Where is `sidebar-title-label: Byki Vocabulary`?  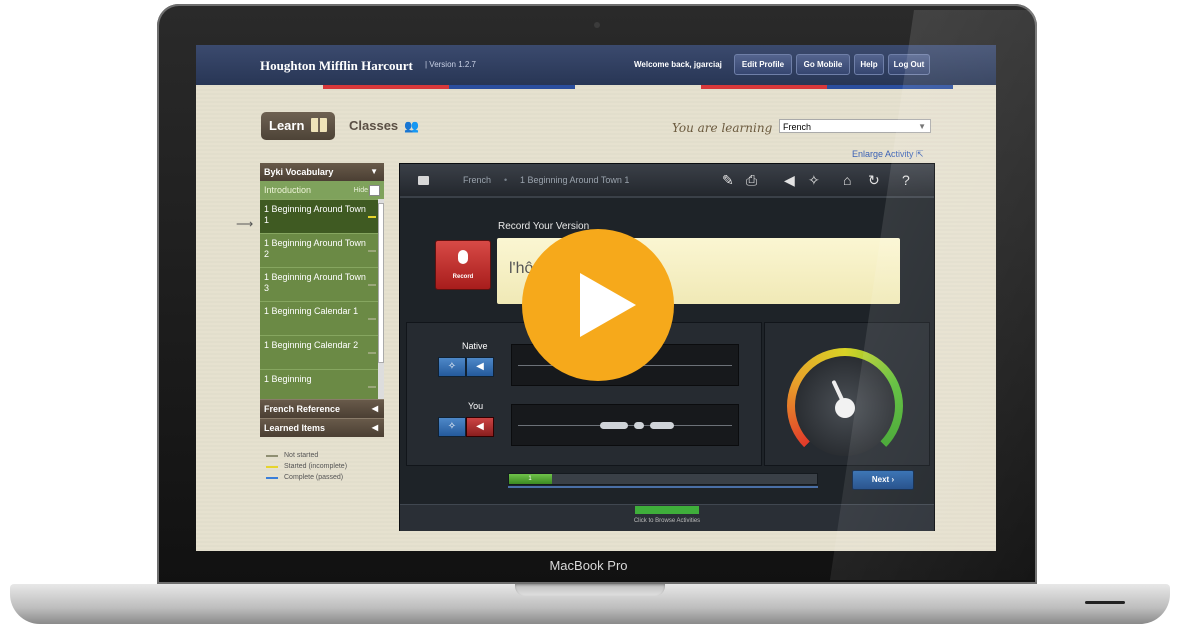 sidebar-title-label: Byki Vocabulary is located at coordinates (299, 172).